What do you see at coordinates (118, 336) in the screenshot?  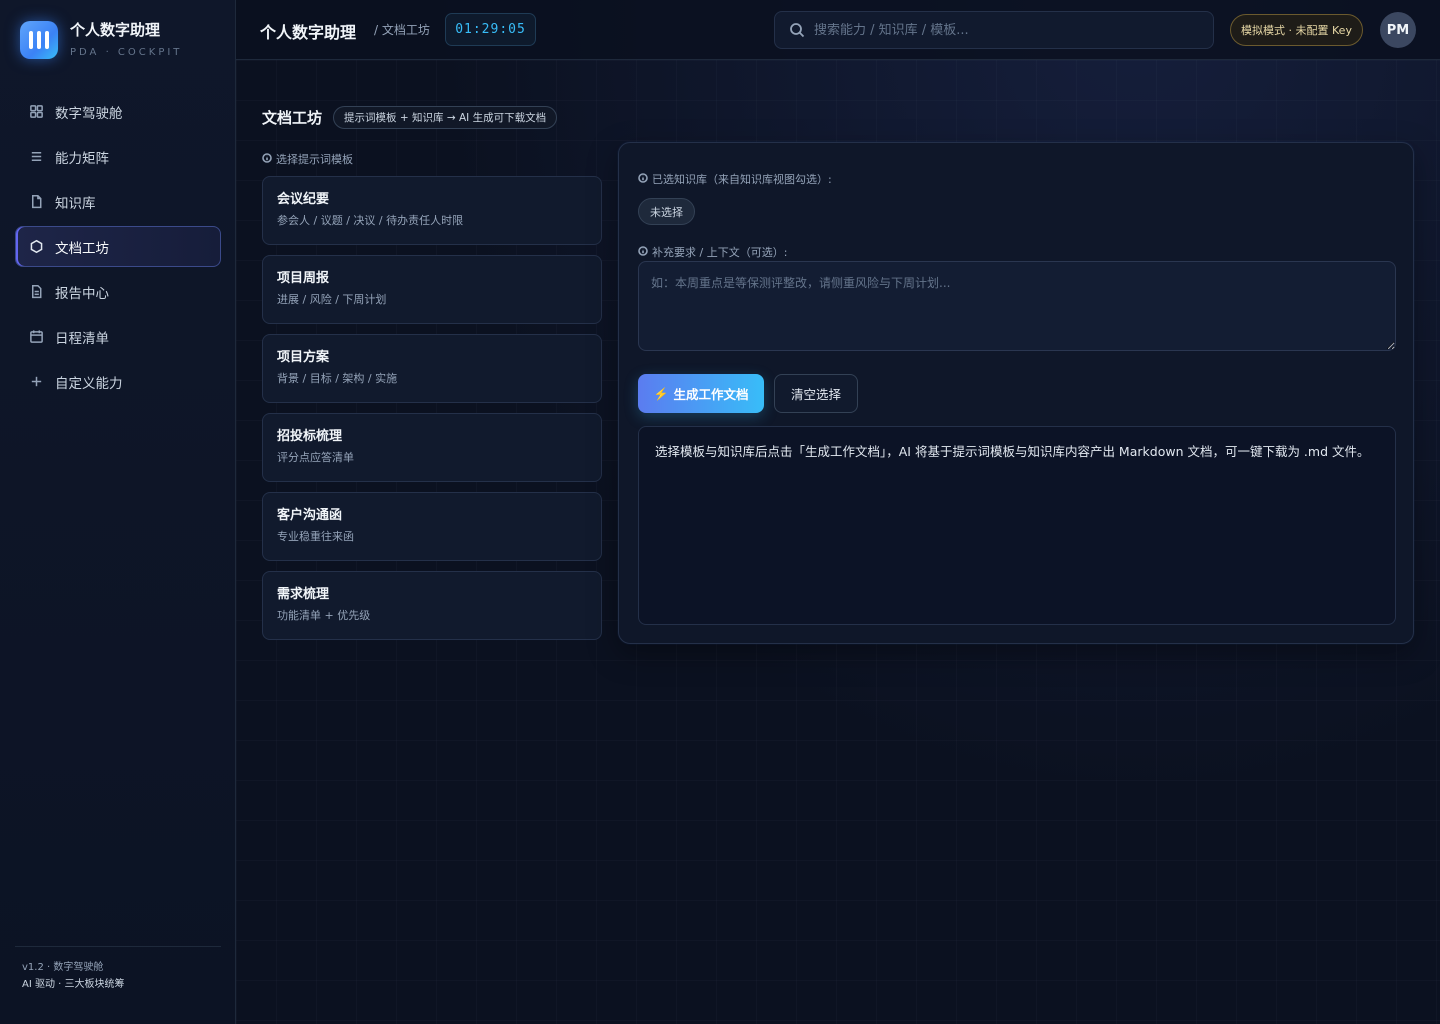 I see `sidebar-item-schedule: 日程清单` at bounding box center [118, 336].